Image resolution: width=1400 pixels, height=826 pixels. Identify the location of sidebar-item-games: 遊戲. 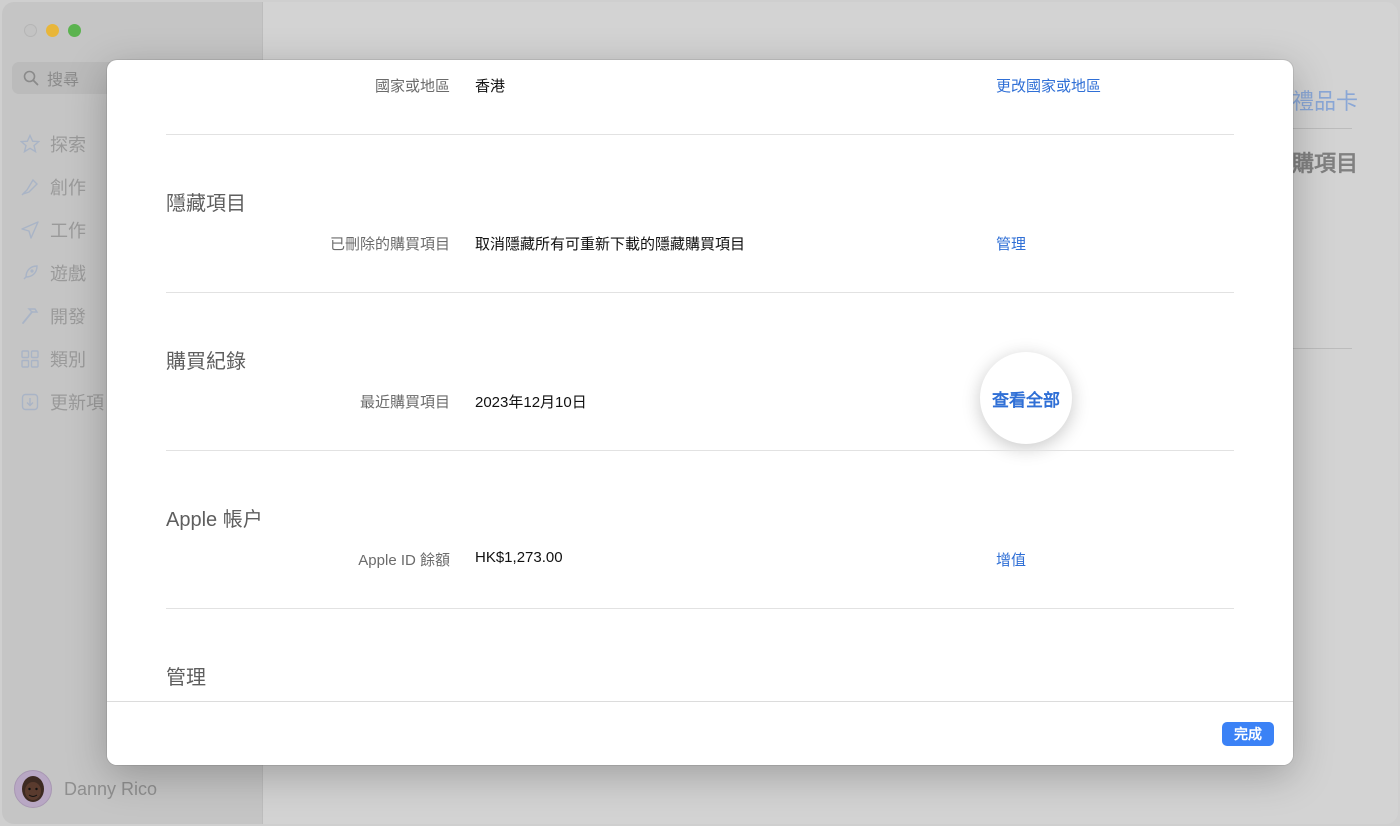
(62, 272).